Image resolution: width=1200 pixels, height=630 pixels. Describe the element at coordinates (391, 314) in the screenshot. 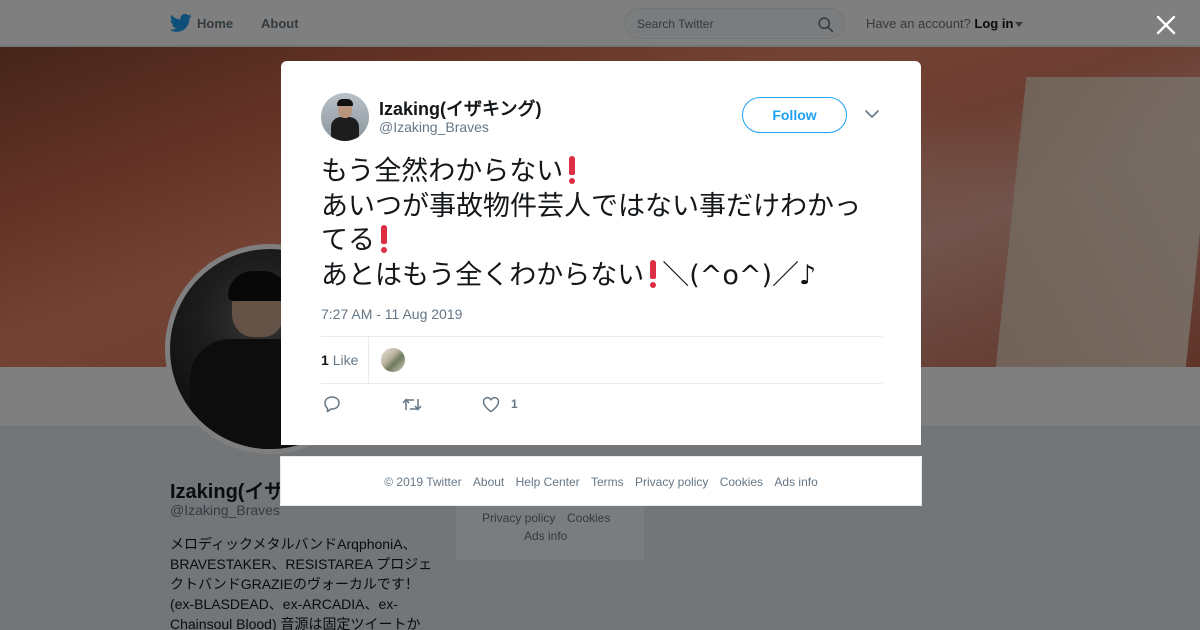

I see `tweet-timestamp: 7:27 AM - 11 Aug 2019` at that location.